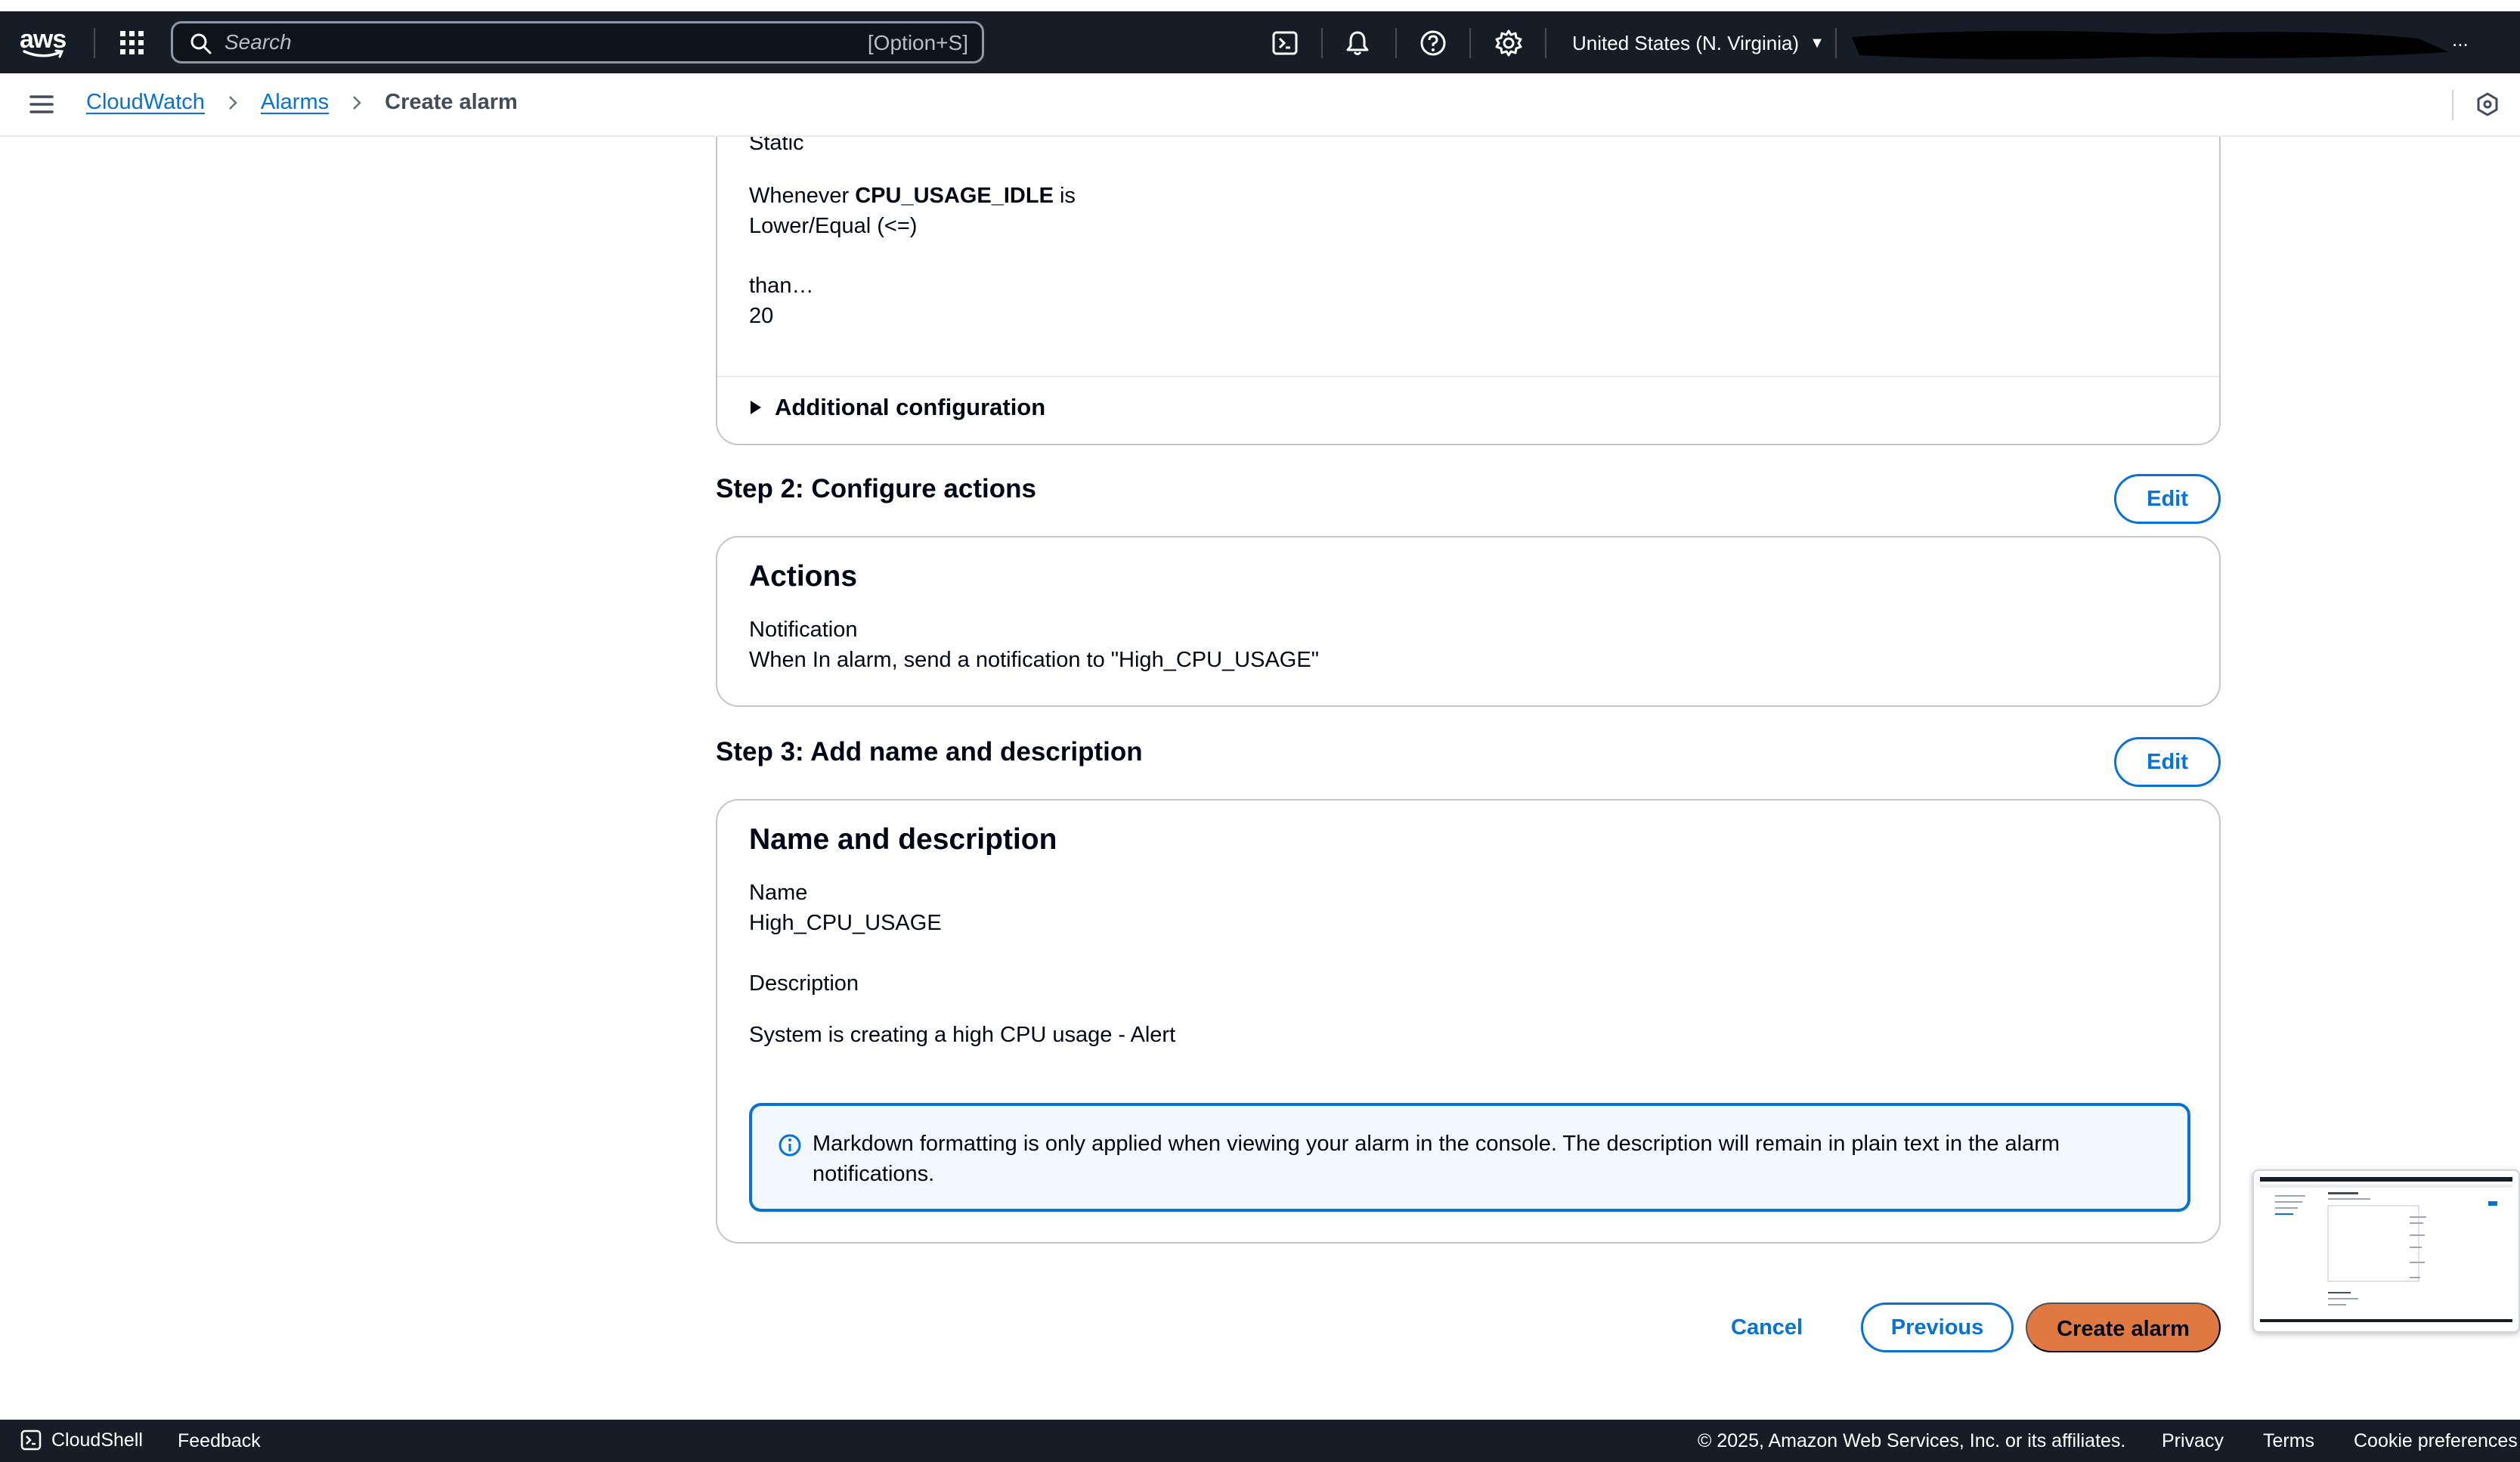 The height and width of the screenshot is (1462, 2520). I want to click on breadcrumb-alarms-link: Alarms, so click(295, 102).